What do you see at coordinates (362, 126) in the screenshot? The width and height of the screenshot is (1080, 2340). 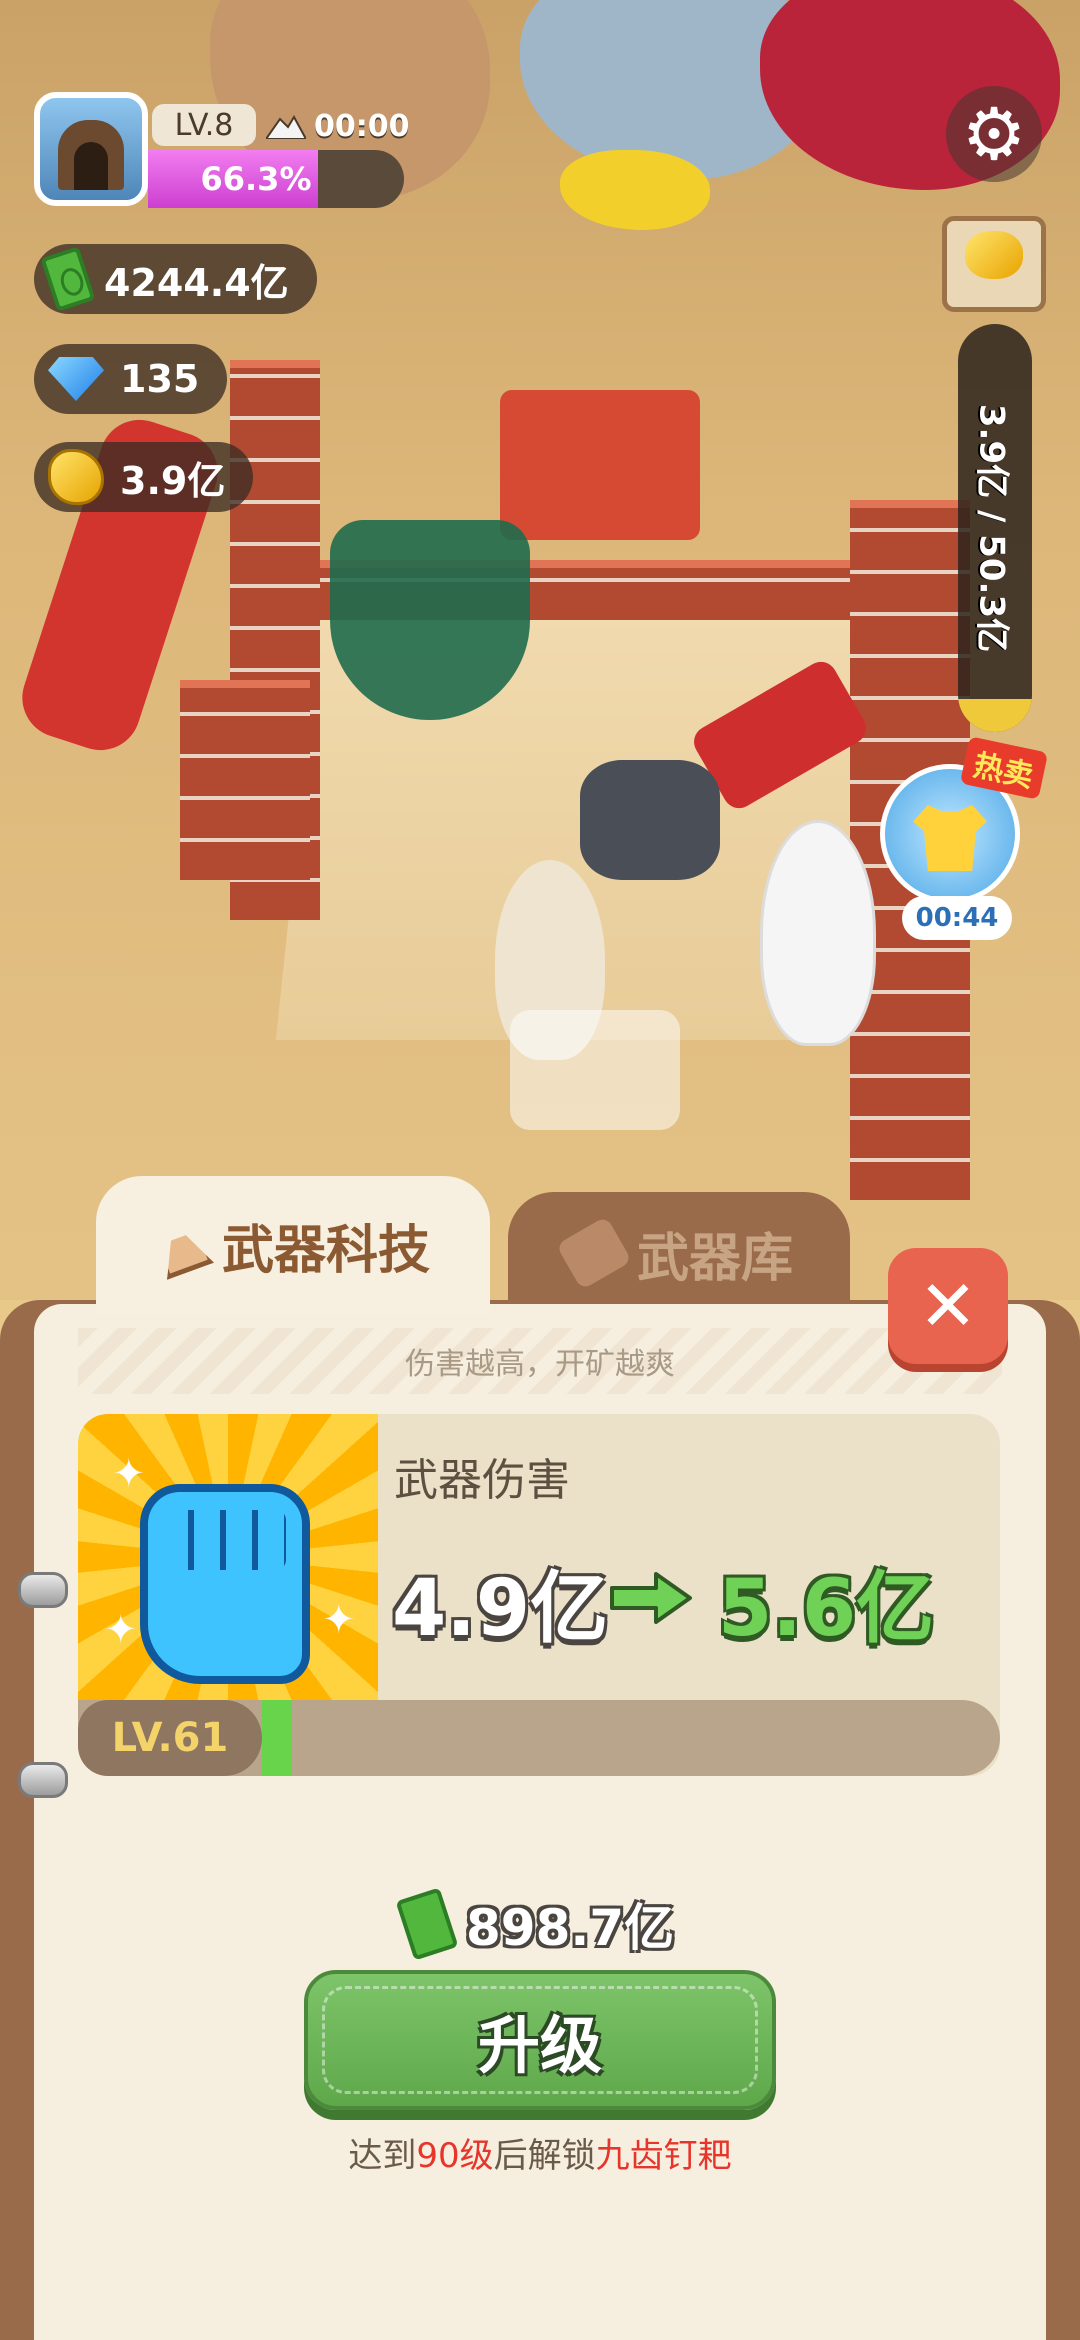 I see `timer-text: 00:00` at bounding box center [362, 126].